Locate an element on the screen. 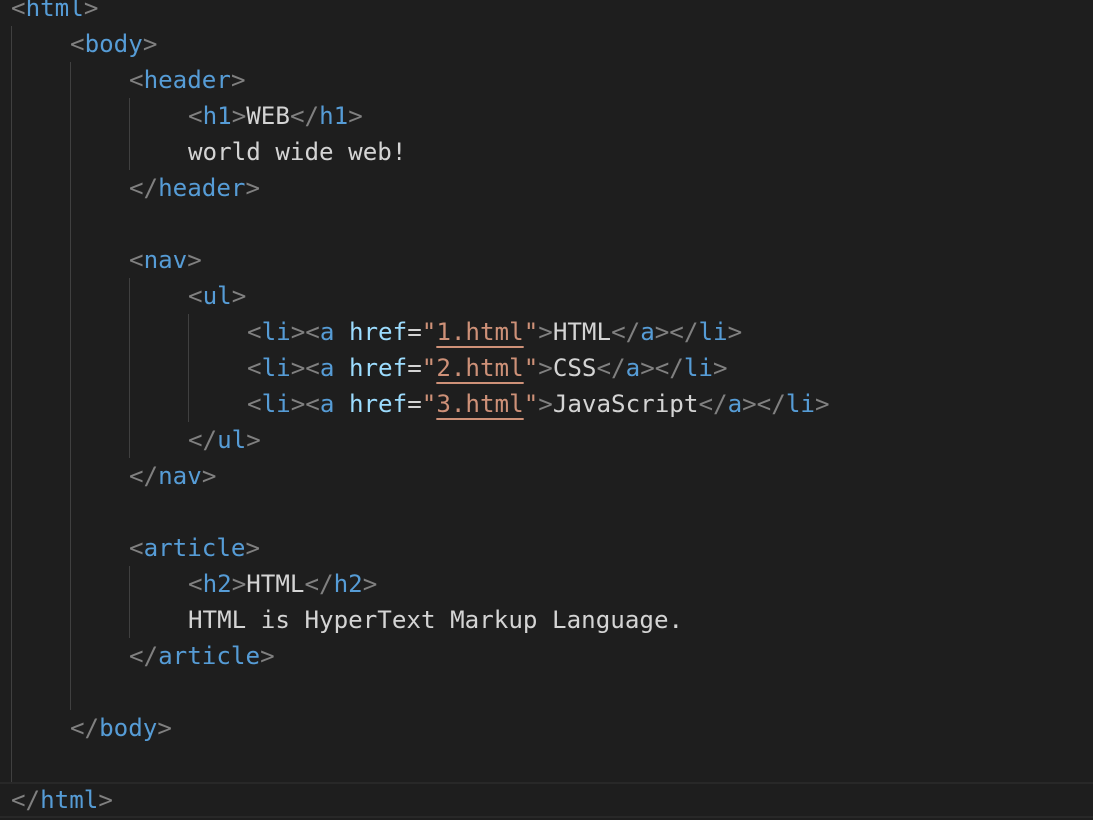  code-line-body-open: <body> is located at coordinates (113, 44).